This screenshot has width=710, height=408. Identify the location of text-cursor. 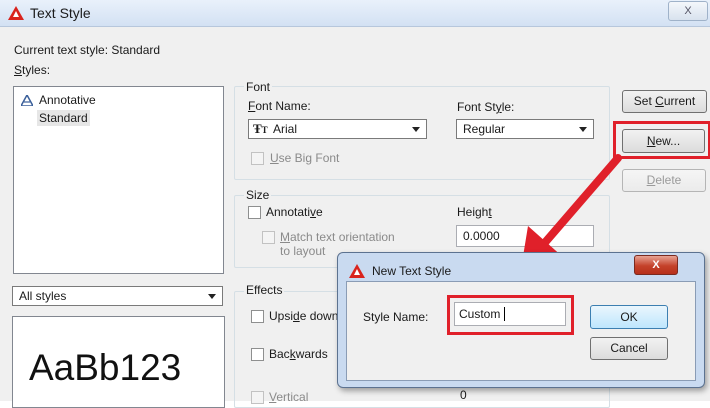
(504, 314).